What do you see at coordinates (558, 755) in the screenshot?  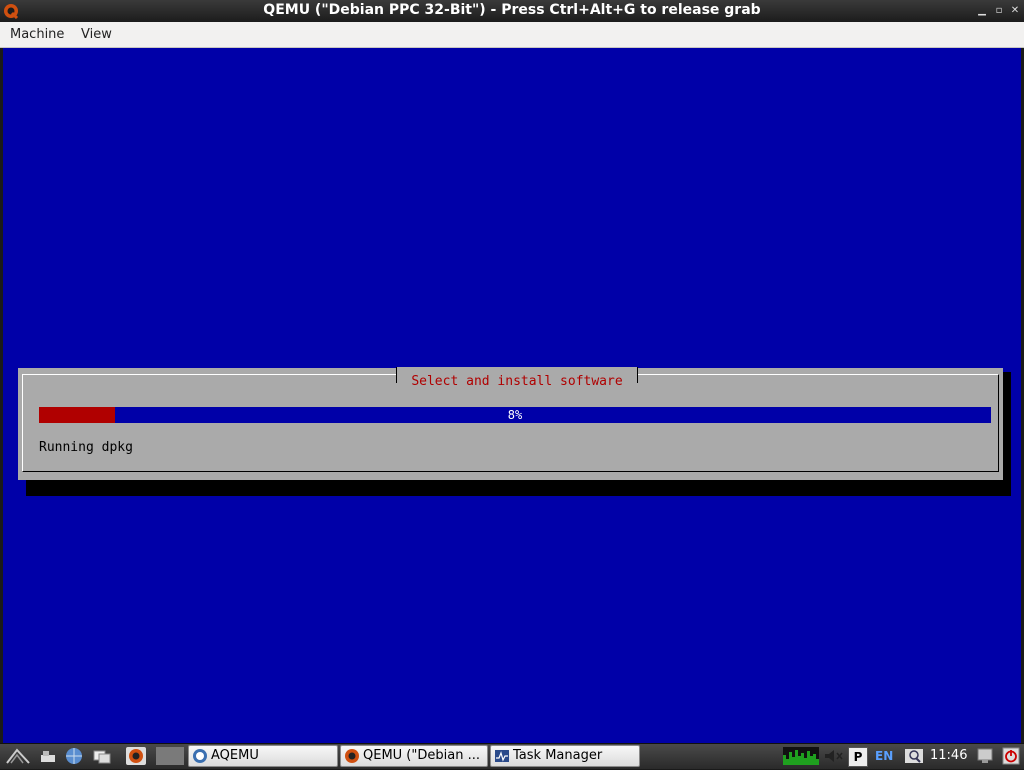 I see `task-label: Task Manager` at bounding box center [558, 755].